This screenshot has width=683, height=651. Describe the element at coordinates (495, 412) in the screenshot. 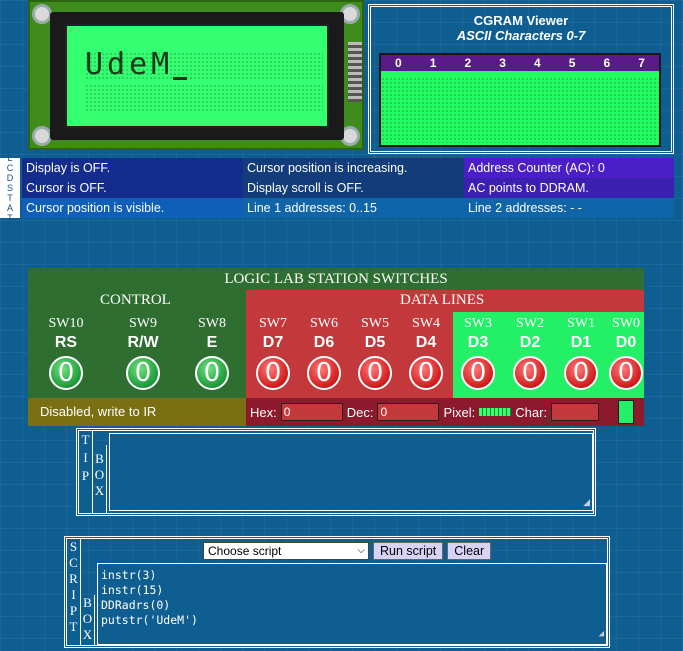

I see `pixel-preview` at that location.